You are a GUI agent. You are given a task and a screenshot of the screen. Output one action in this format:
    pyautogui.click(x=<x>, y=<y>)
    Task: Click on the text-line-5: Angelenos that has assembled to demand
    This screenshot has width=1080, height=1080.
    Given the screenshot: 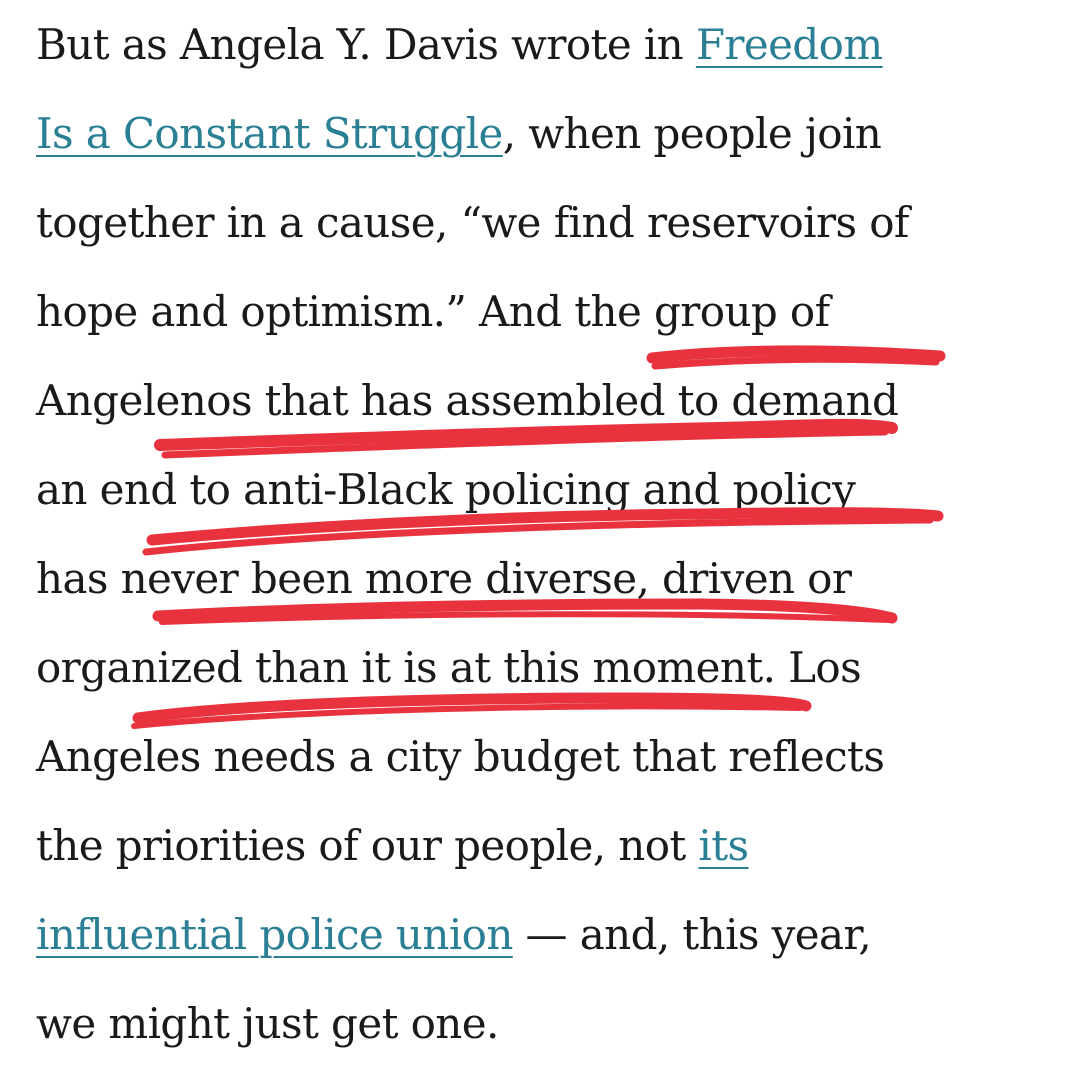 What is the action you would take?
    pyautogui.click(x=536, y=400)
    